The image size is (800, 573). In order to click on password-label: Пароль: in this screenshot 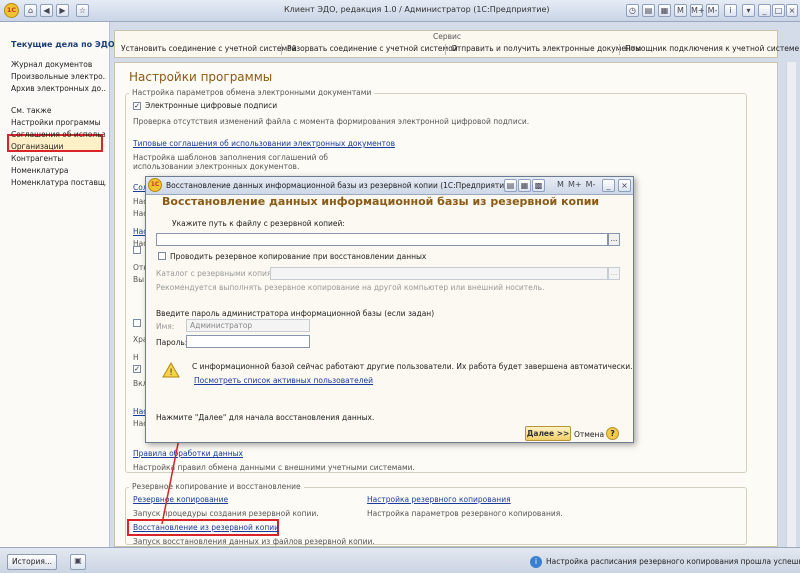, I will do `click(172, 342)`.